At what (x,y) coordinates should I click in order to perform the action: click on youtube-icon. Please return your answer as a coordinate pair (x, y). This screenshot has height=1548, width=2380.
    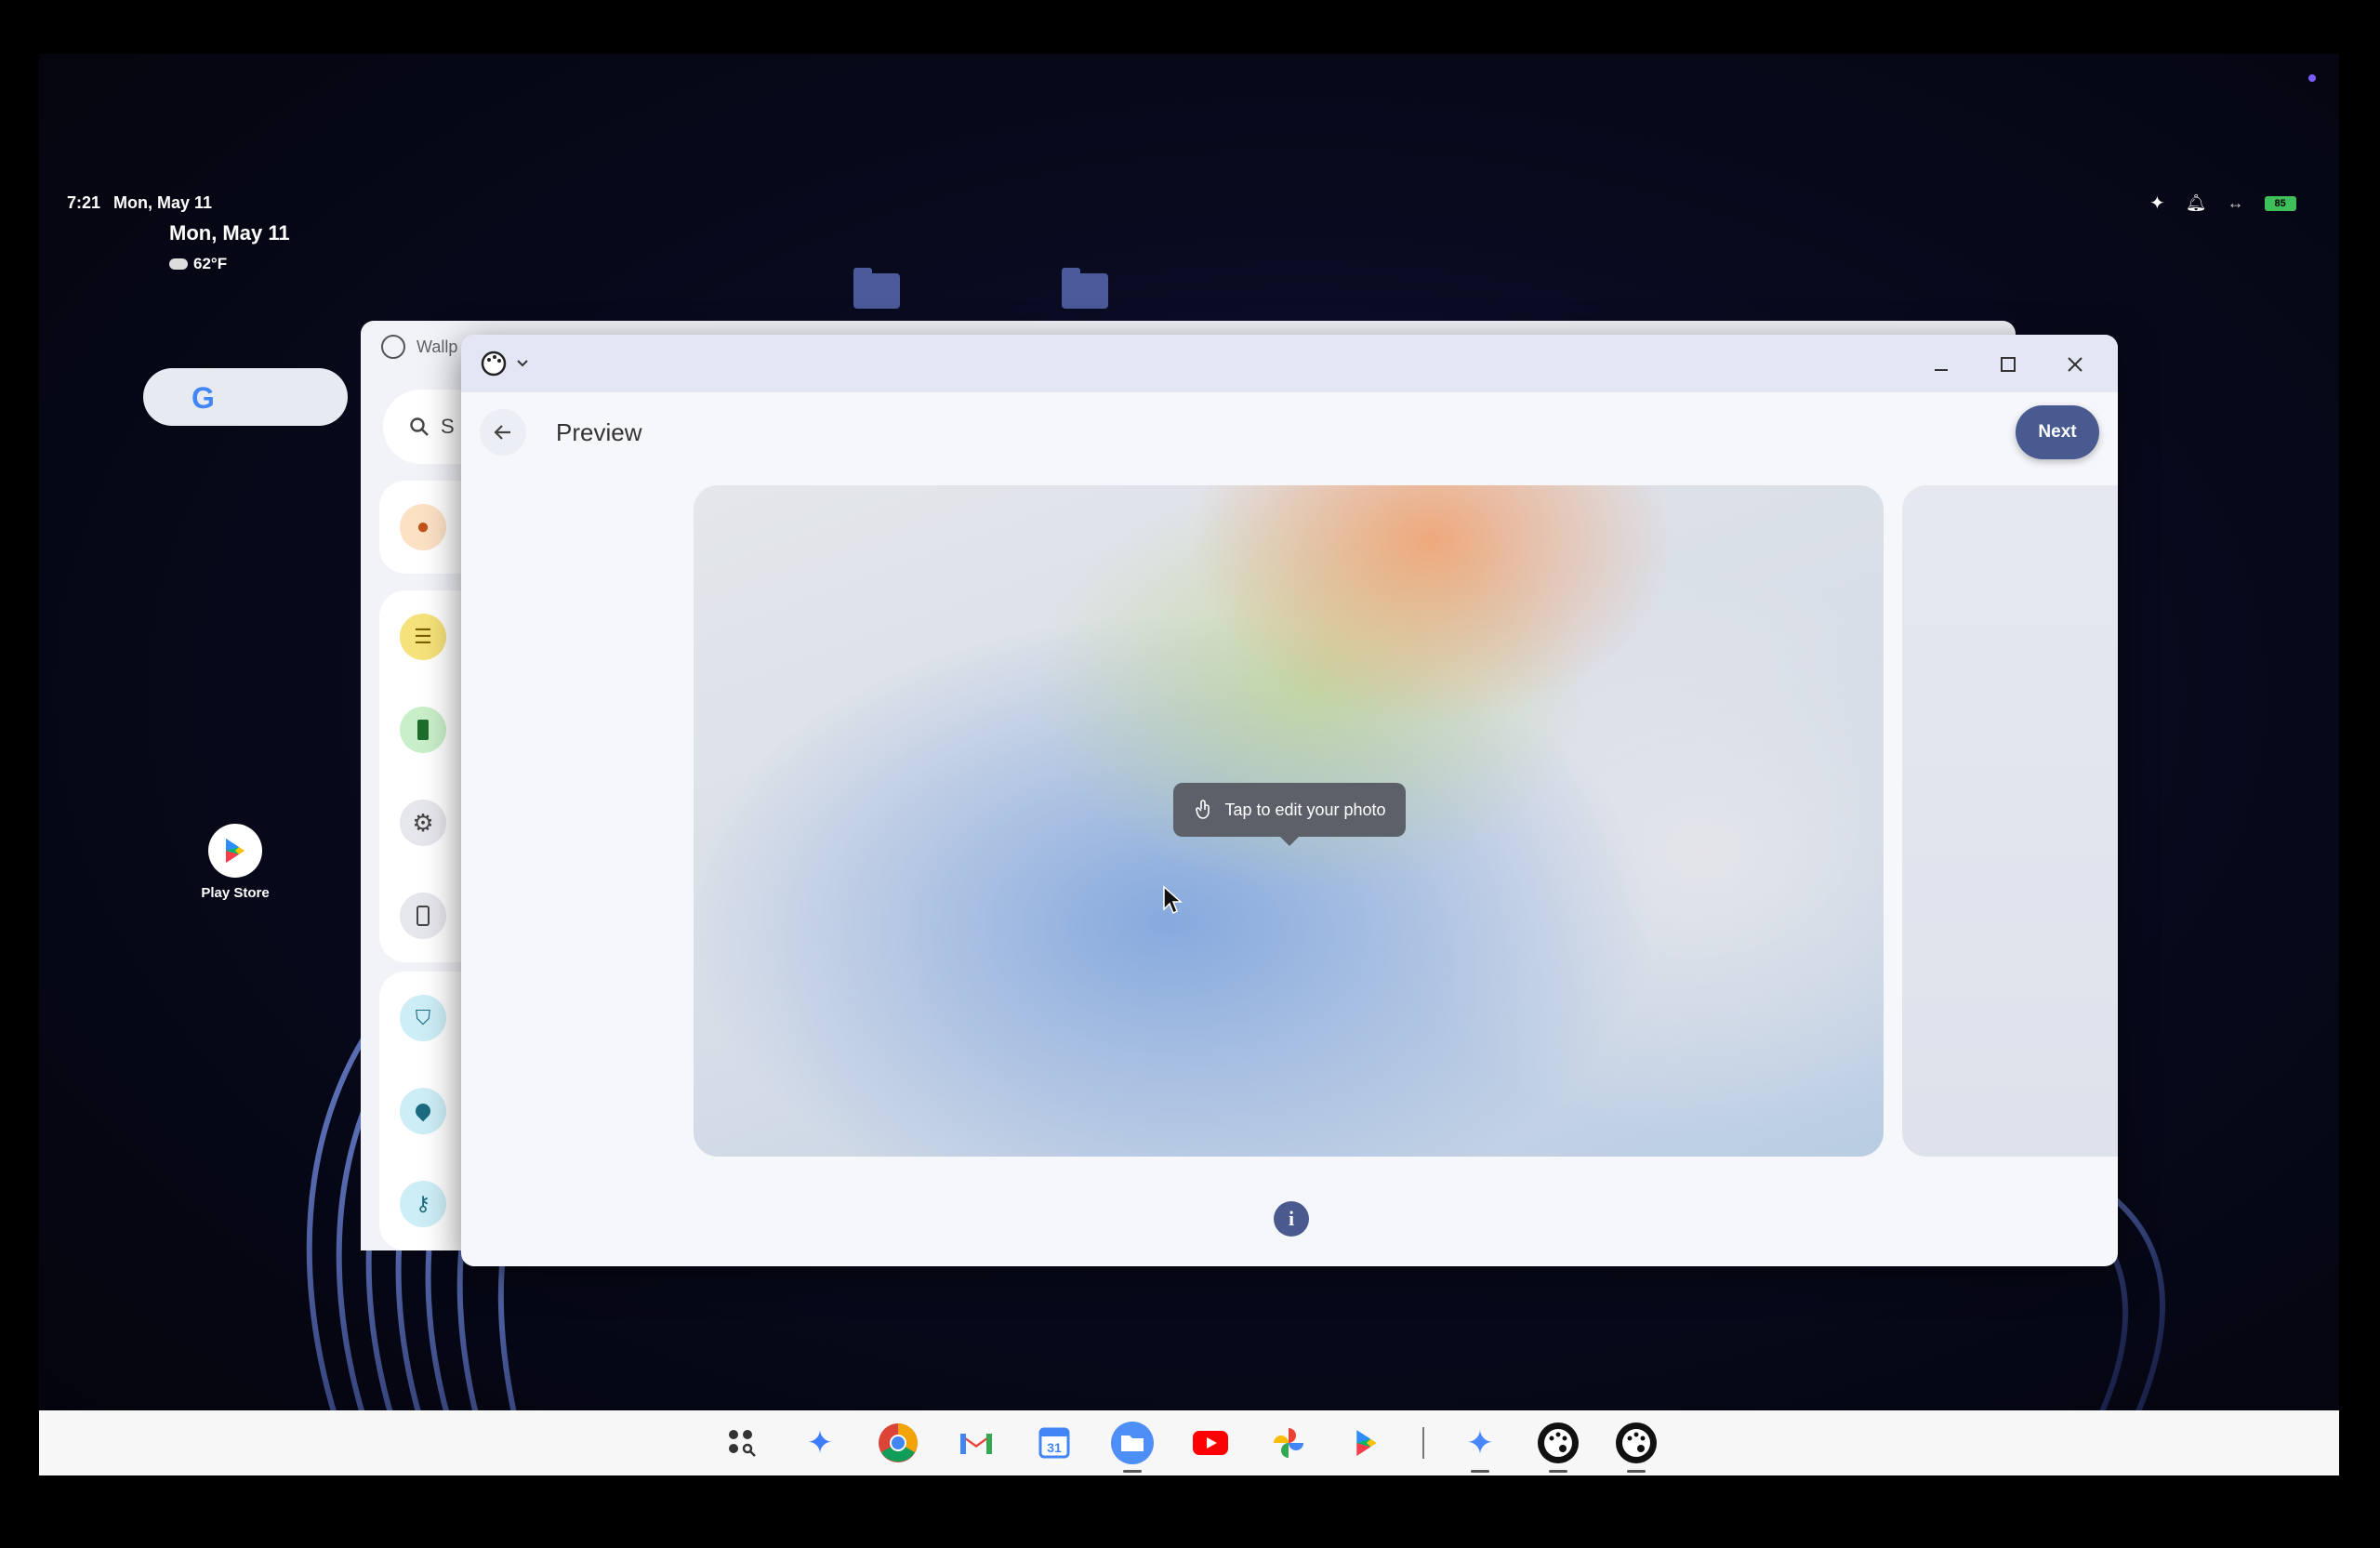
    Looking at the image, I should click on (1210, 1443).